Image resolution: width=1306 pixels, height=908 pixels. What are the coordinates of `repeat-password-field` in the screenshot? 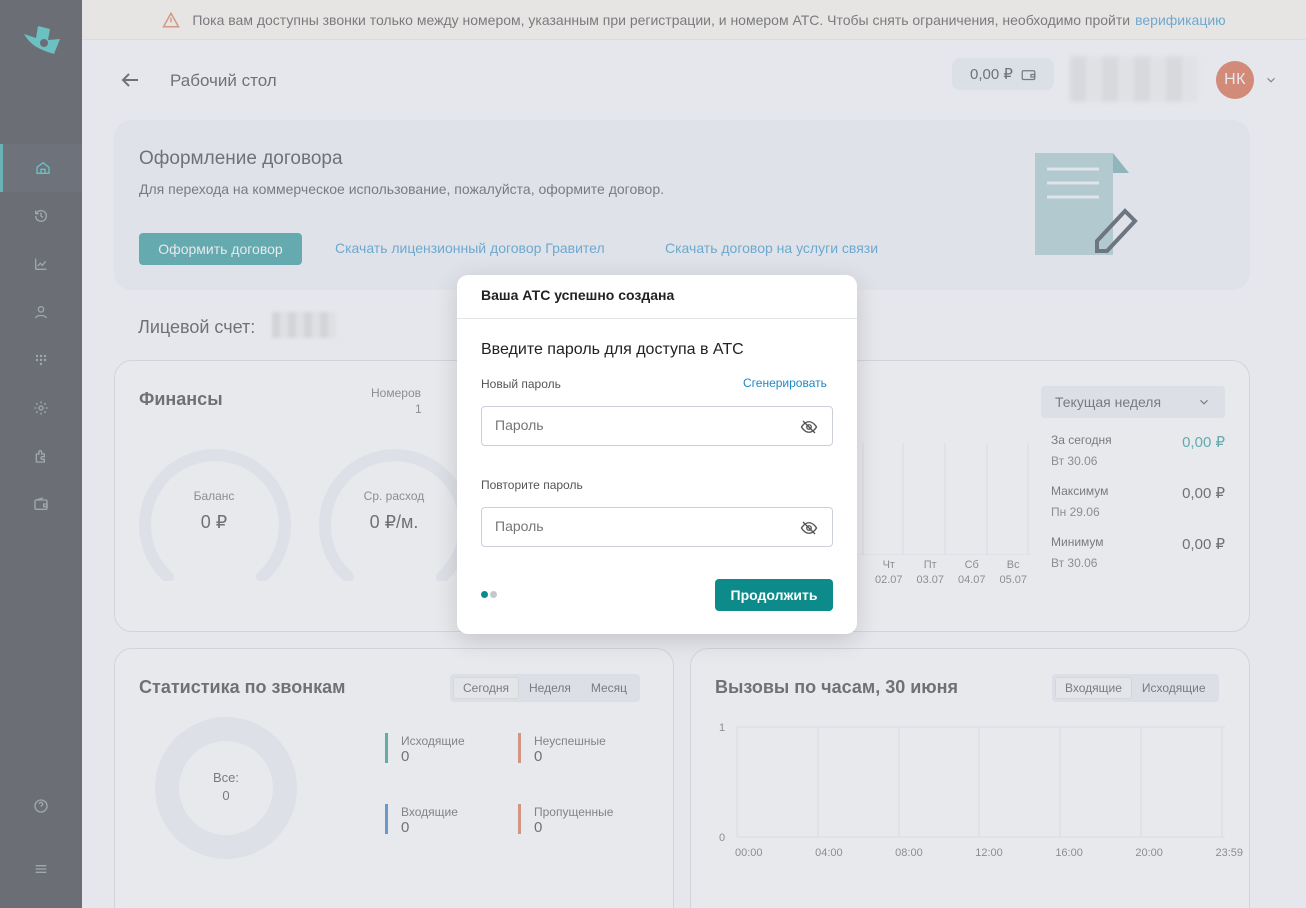 It's located at (657, 527).